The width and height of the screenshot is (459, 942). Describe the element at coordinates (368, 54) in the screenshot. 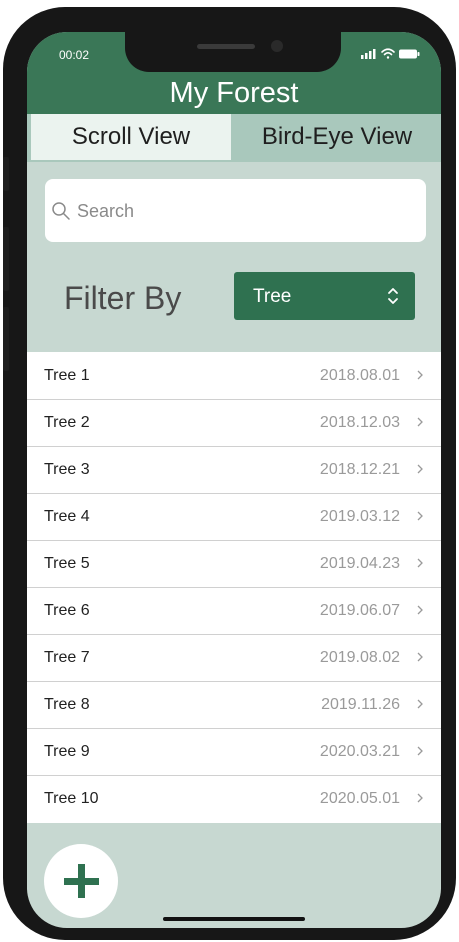

I see `signal-icon` at that location.